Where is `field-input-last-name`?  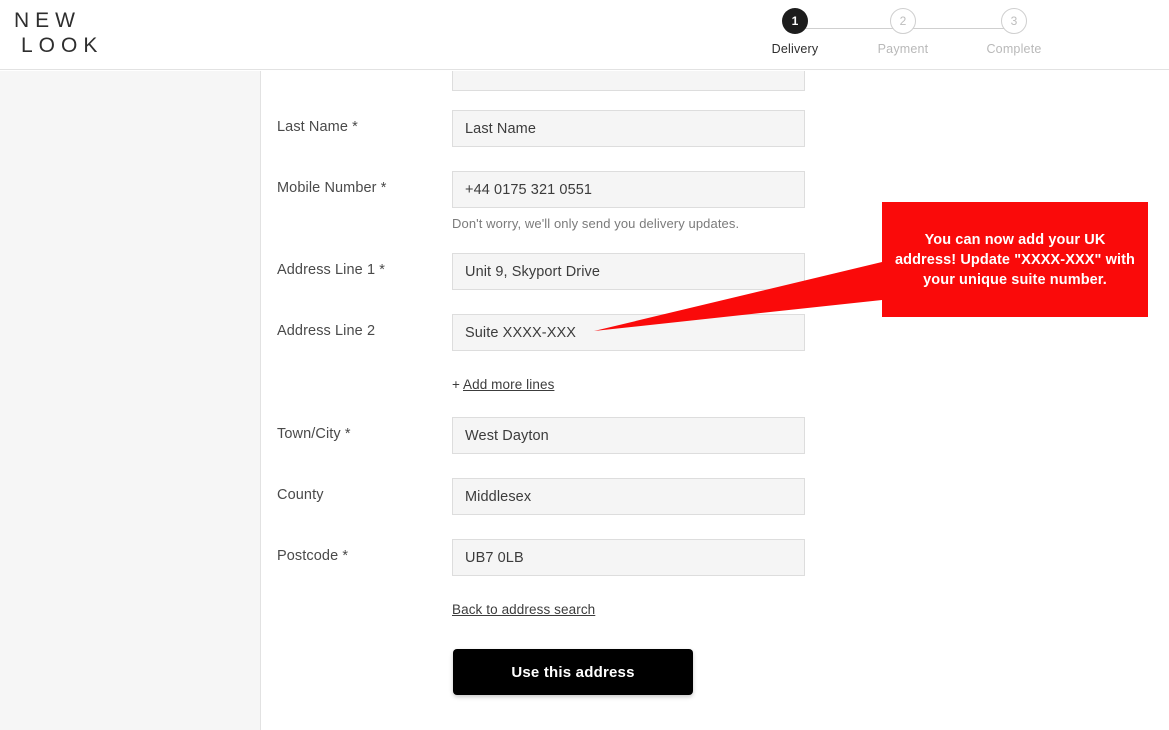
field-input-last-name is located at coordinates (628, 128).